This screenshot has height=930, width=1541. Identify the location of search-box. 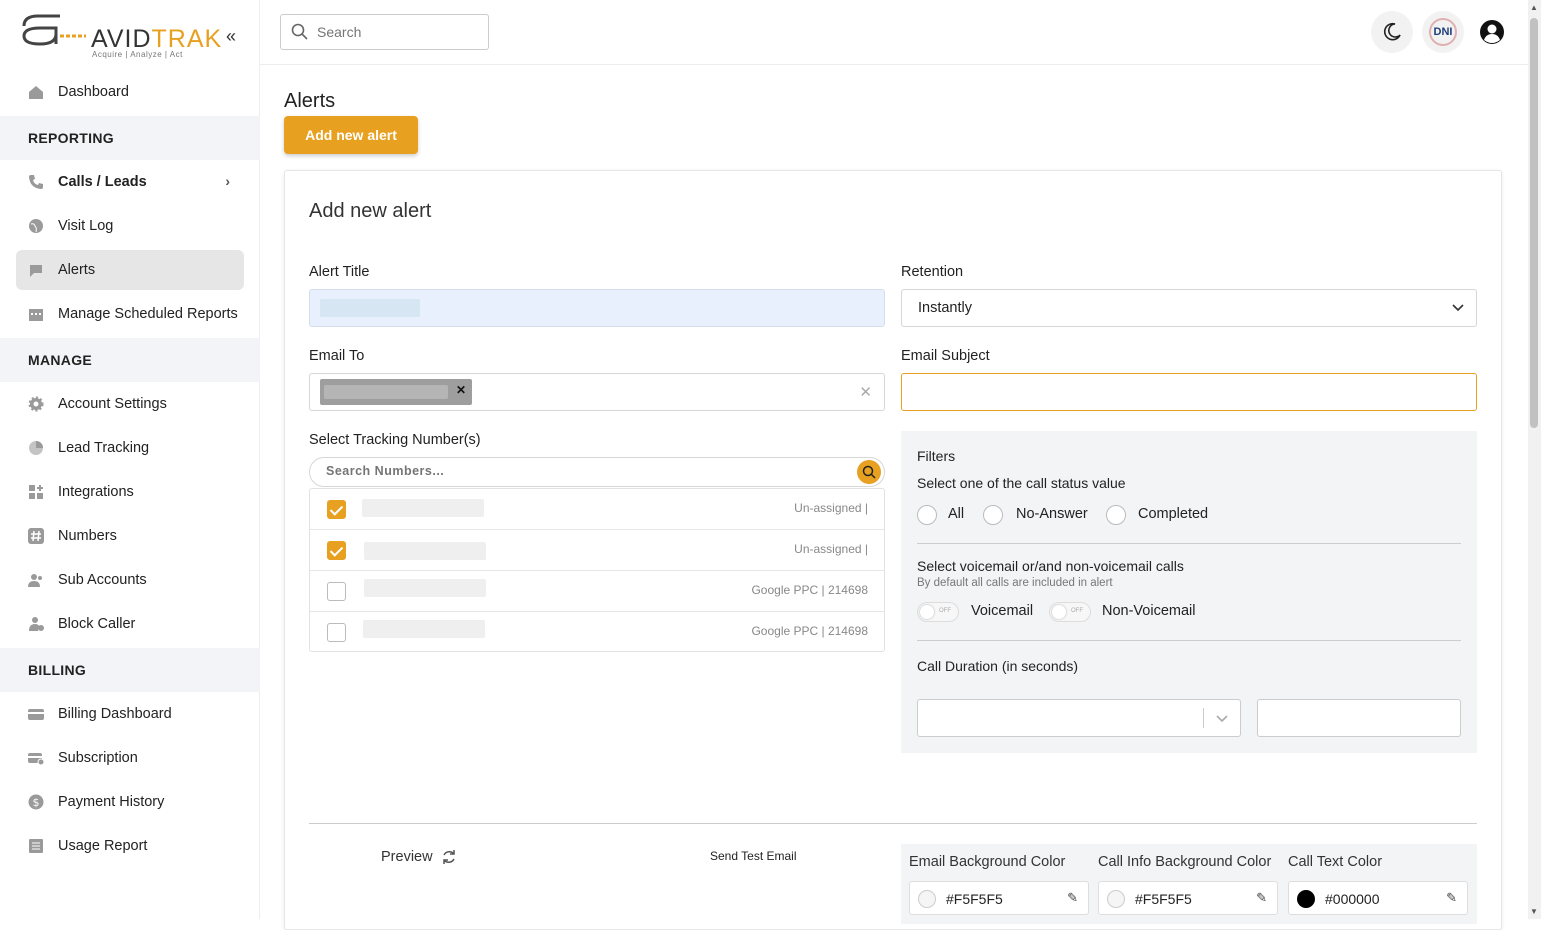
(384, 32).